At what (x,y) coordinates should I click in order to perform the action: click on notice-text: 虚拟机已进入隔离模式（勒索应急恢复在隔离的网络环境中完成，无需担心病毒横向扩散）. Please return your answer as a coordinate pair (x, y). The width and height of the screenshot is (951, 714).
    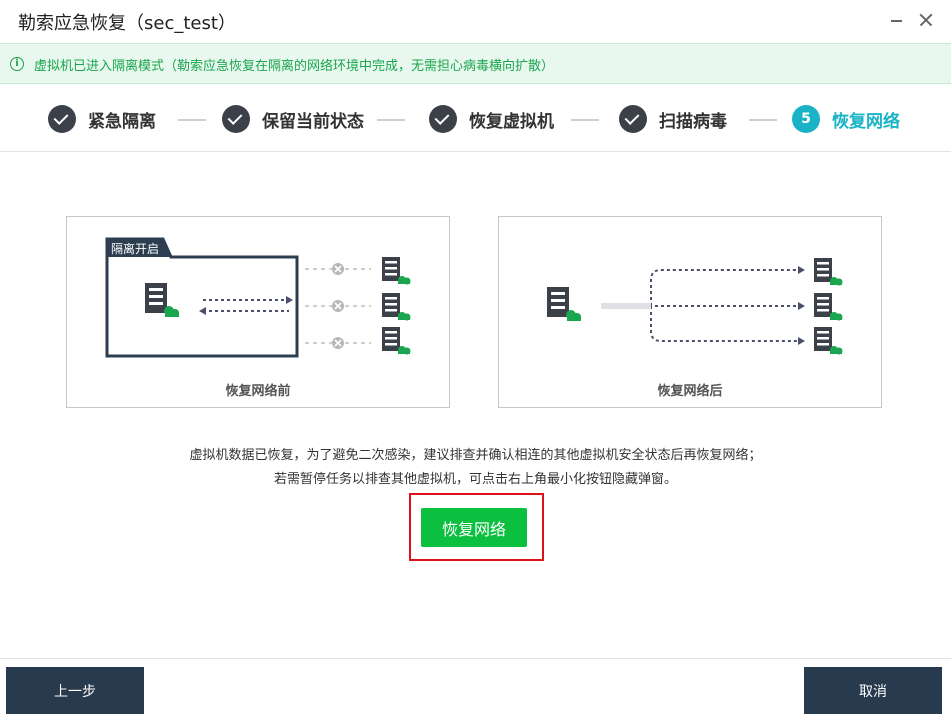
    Looking at the image, I should click on (294, 66).